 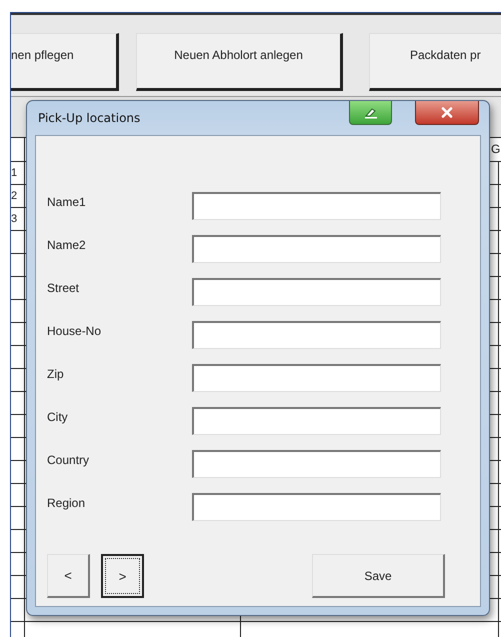 I want to click on row-header: 2, so click(x=14, y=196).